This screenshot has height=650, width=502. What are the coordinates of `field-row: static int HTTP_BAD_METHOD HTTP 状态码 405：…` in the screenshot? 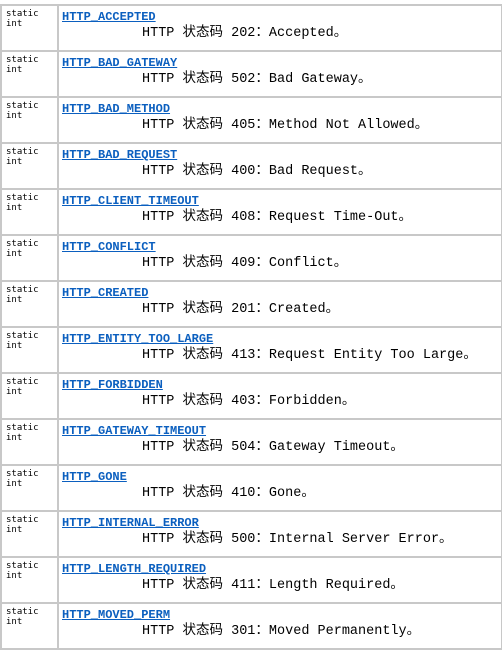 It's located at (251, 120).